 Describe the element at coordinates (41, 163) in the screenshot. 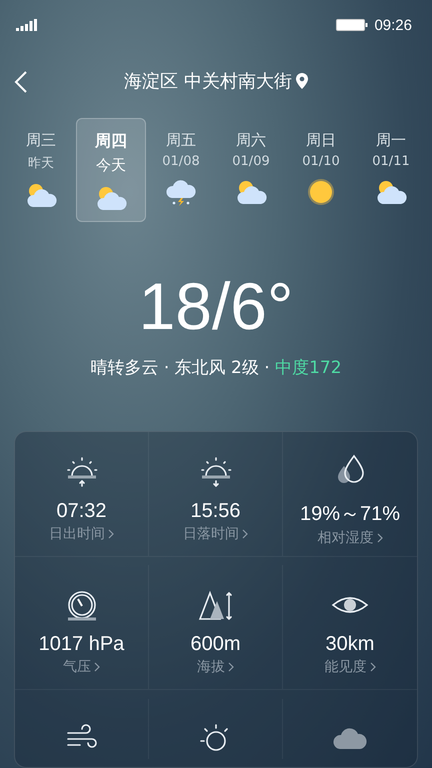

I see `date-label: 昨天` at that location.